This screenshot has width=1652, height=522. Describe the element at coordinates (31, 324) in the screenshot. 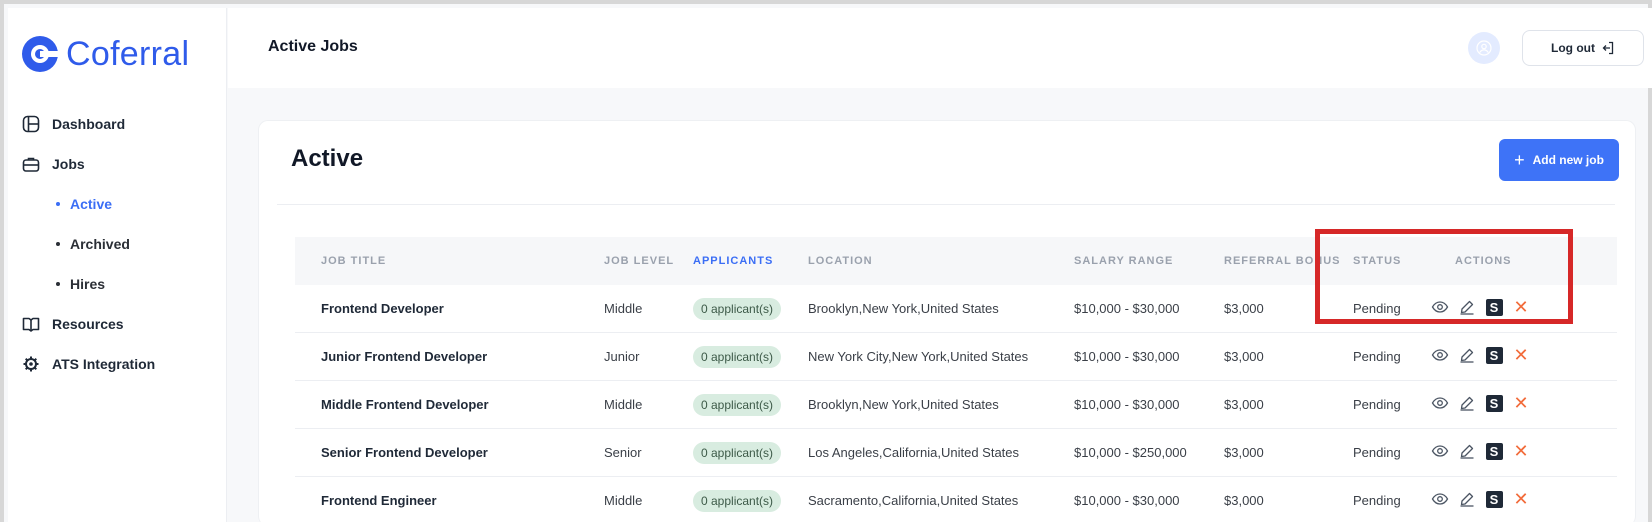

I see `book-icon` at that location.